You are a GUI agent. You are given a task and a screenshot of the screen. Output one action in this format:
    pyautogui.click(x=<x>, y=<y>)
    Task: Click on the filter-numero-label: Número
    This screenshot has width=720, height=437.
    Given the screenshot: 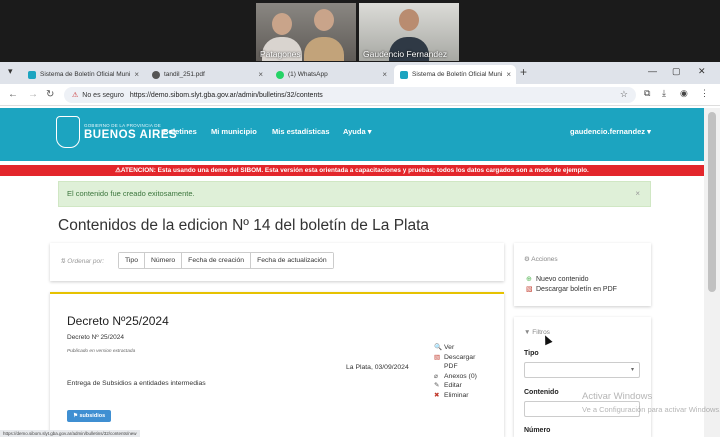 What is the action you would take?
    pyautogui.click(x=537, y=430)
    